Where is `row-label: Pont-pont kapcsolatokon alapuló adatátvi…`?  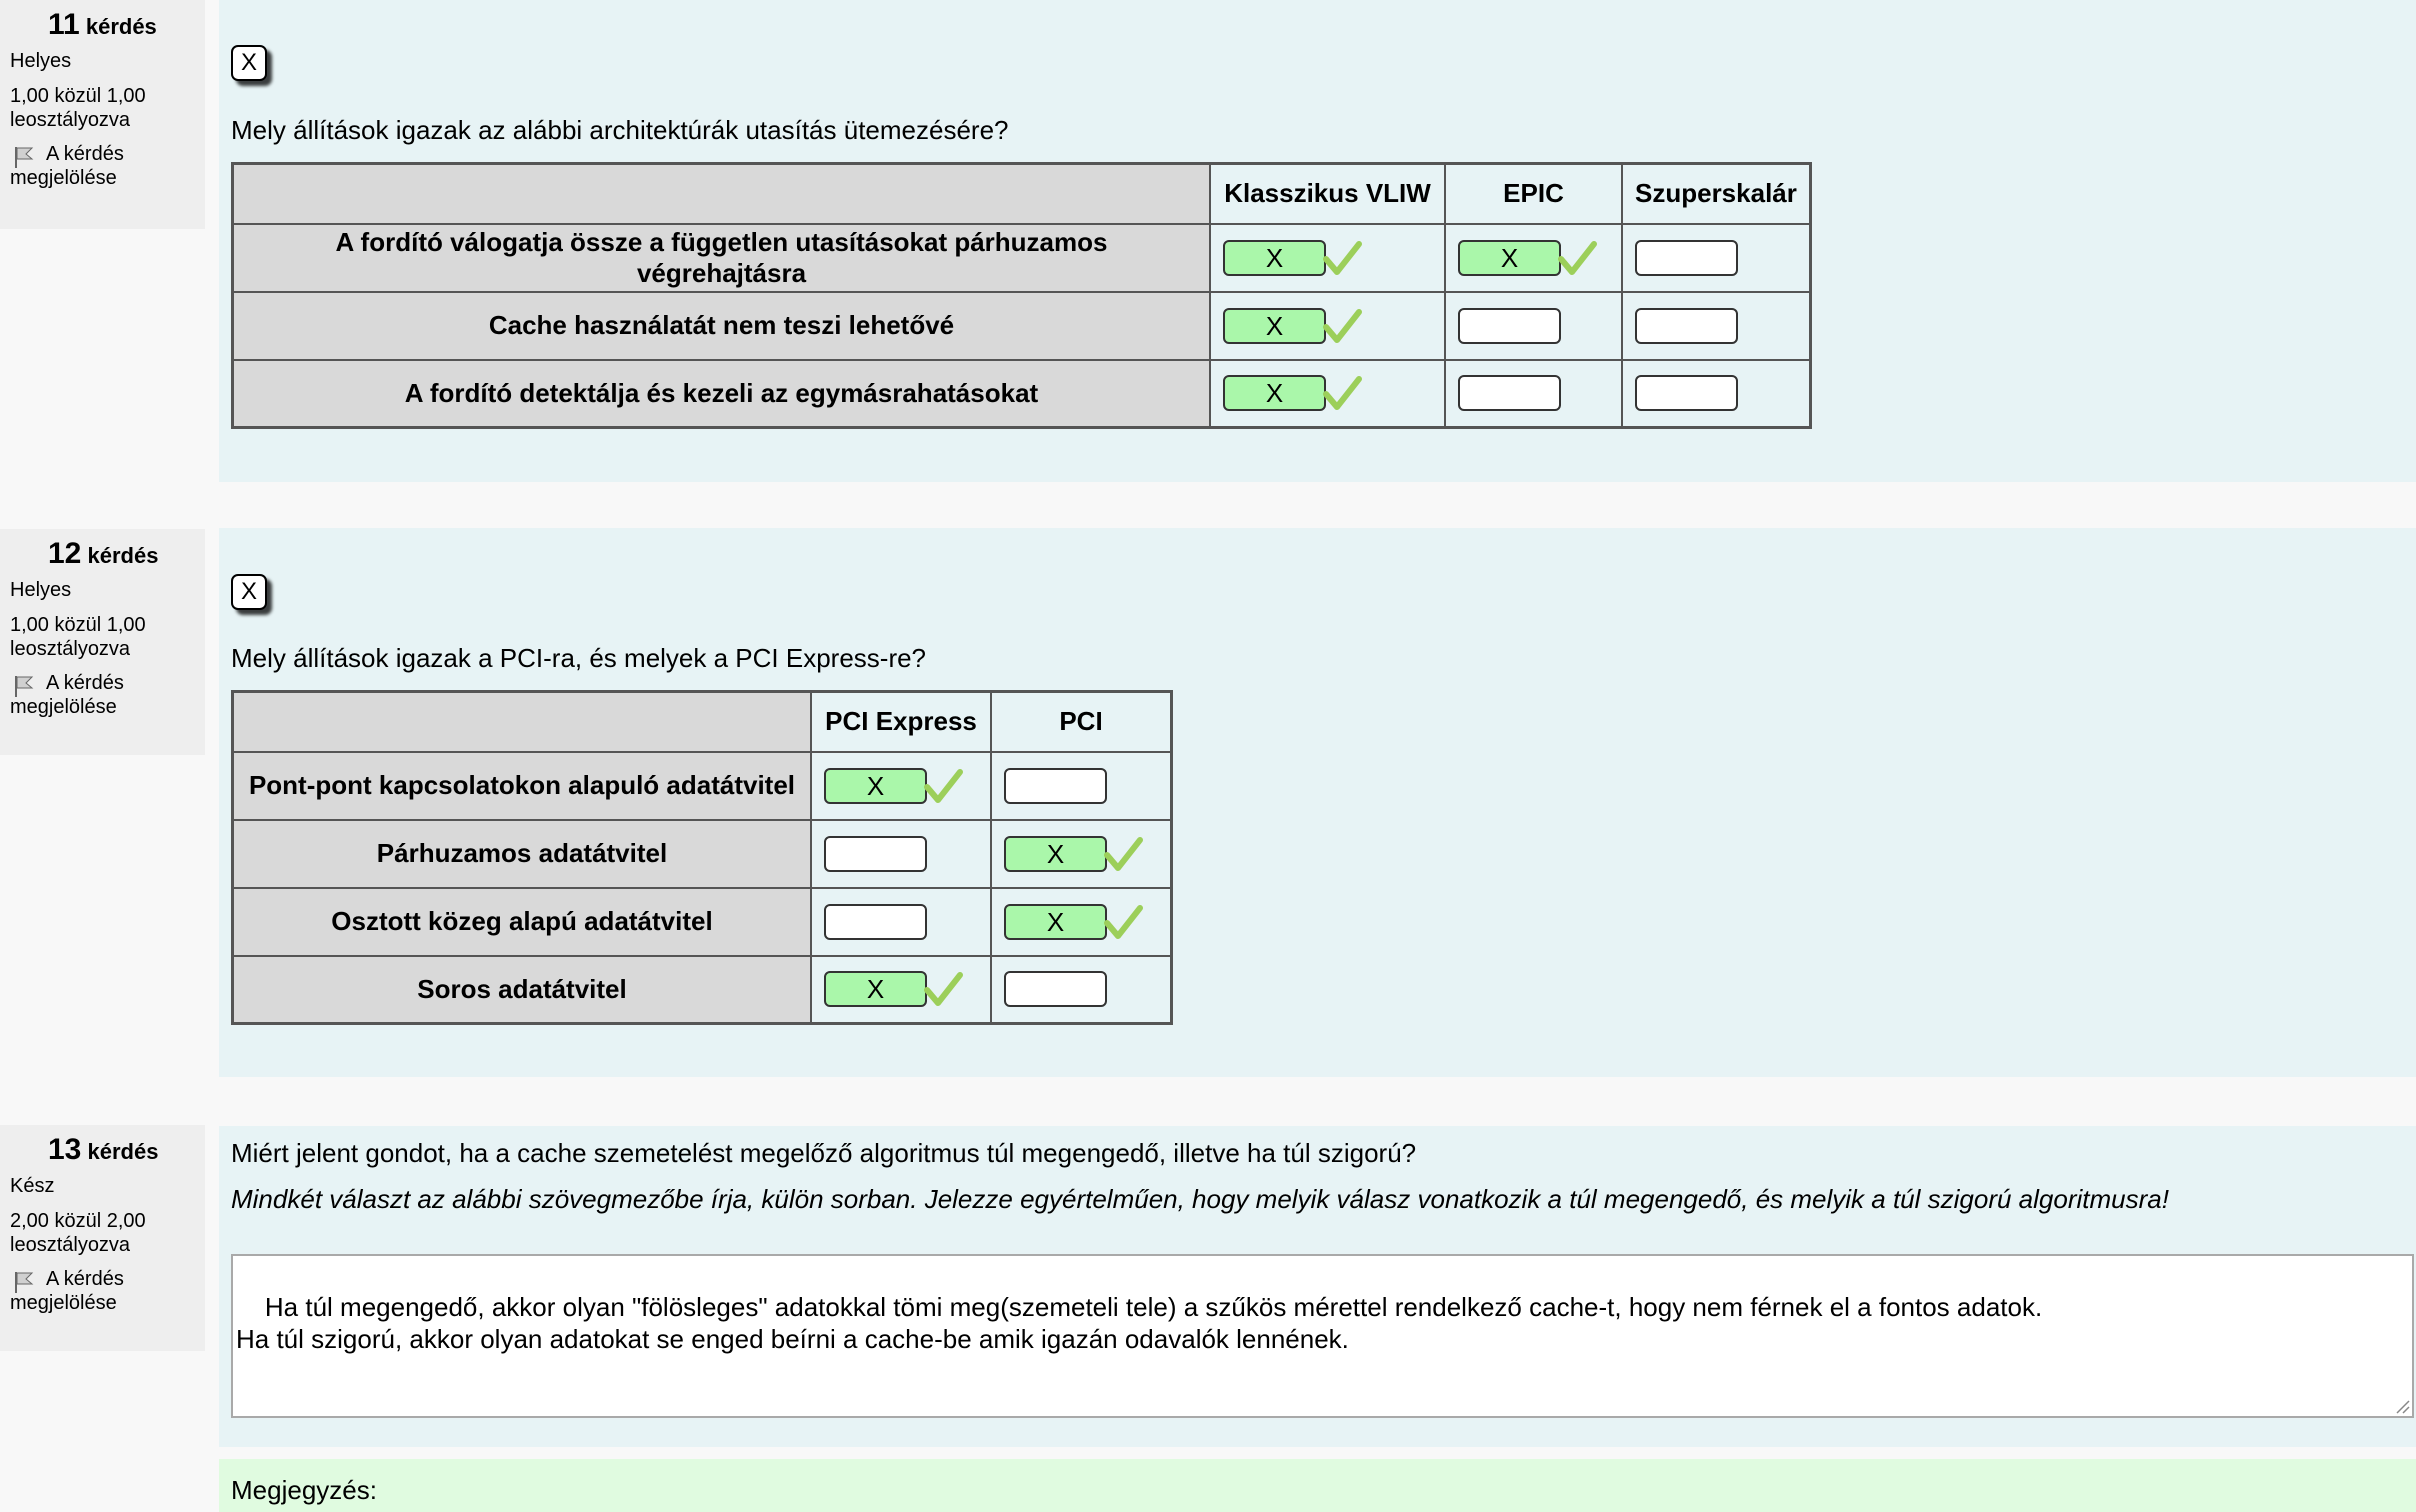 row-label: Pont-pont kapcsolatokon alapuló adatátvi… is located at coordinates (521, 785).